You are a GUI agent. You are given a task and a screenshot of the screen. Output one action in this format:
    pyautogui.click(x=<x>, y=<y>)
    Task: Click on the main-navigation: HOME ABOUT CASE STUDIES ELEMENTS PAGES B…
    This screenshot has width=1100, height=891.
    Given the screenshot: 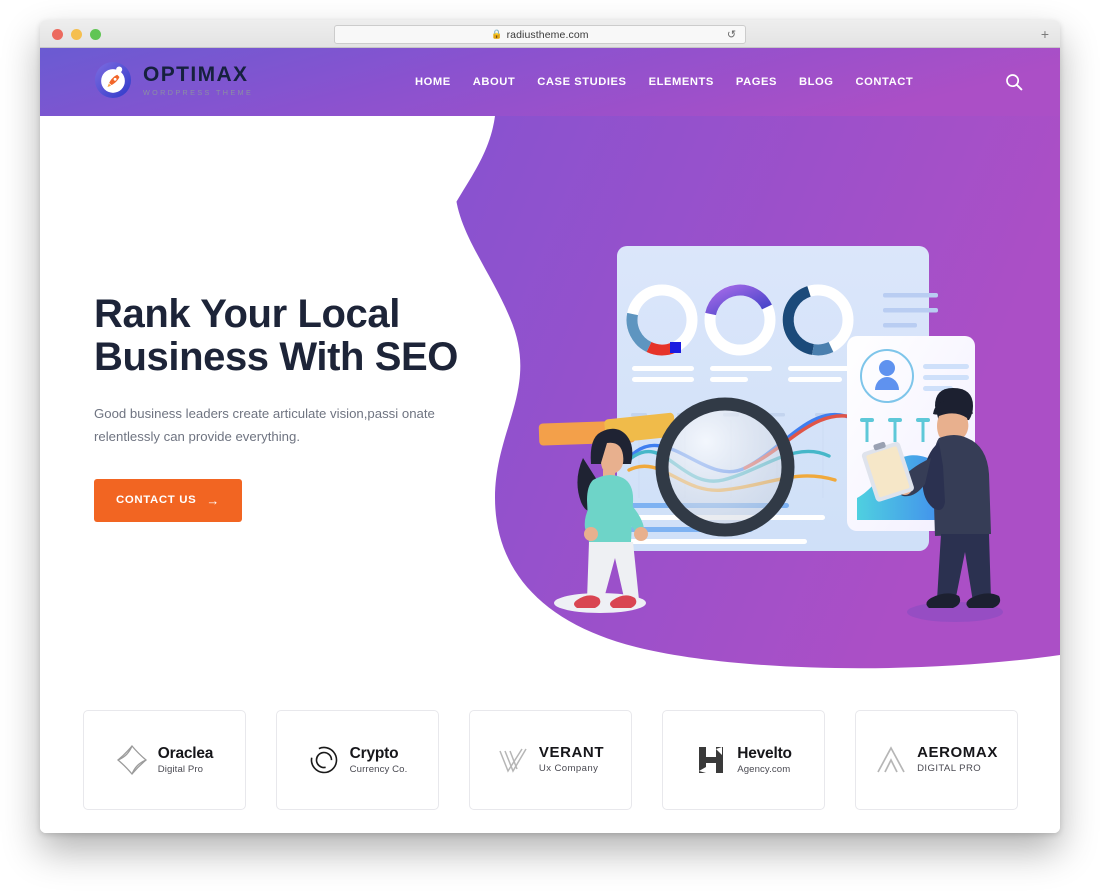 What is the action you would take?
    pyautogui.click(x=664, y=82)
    